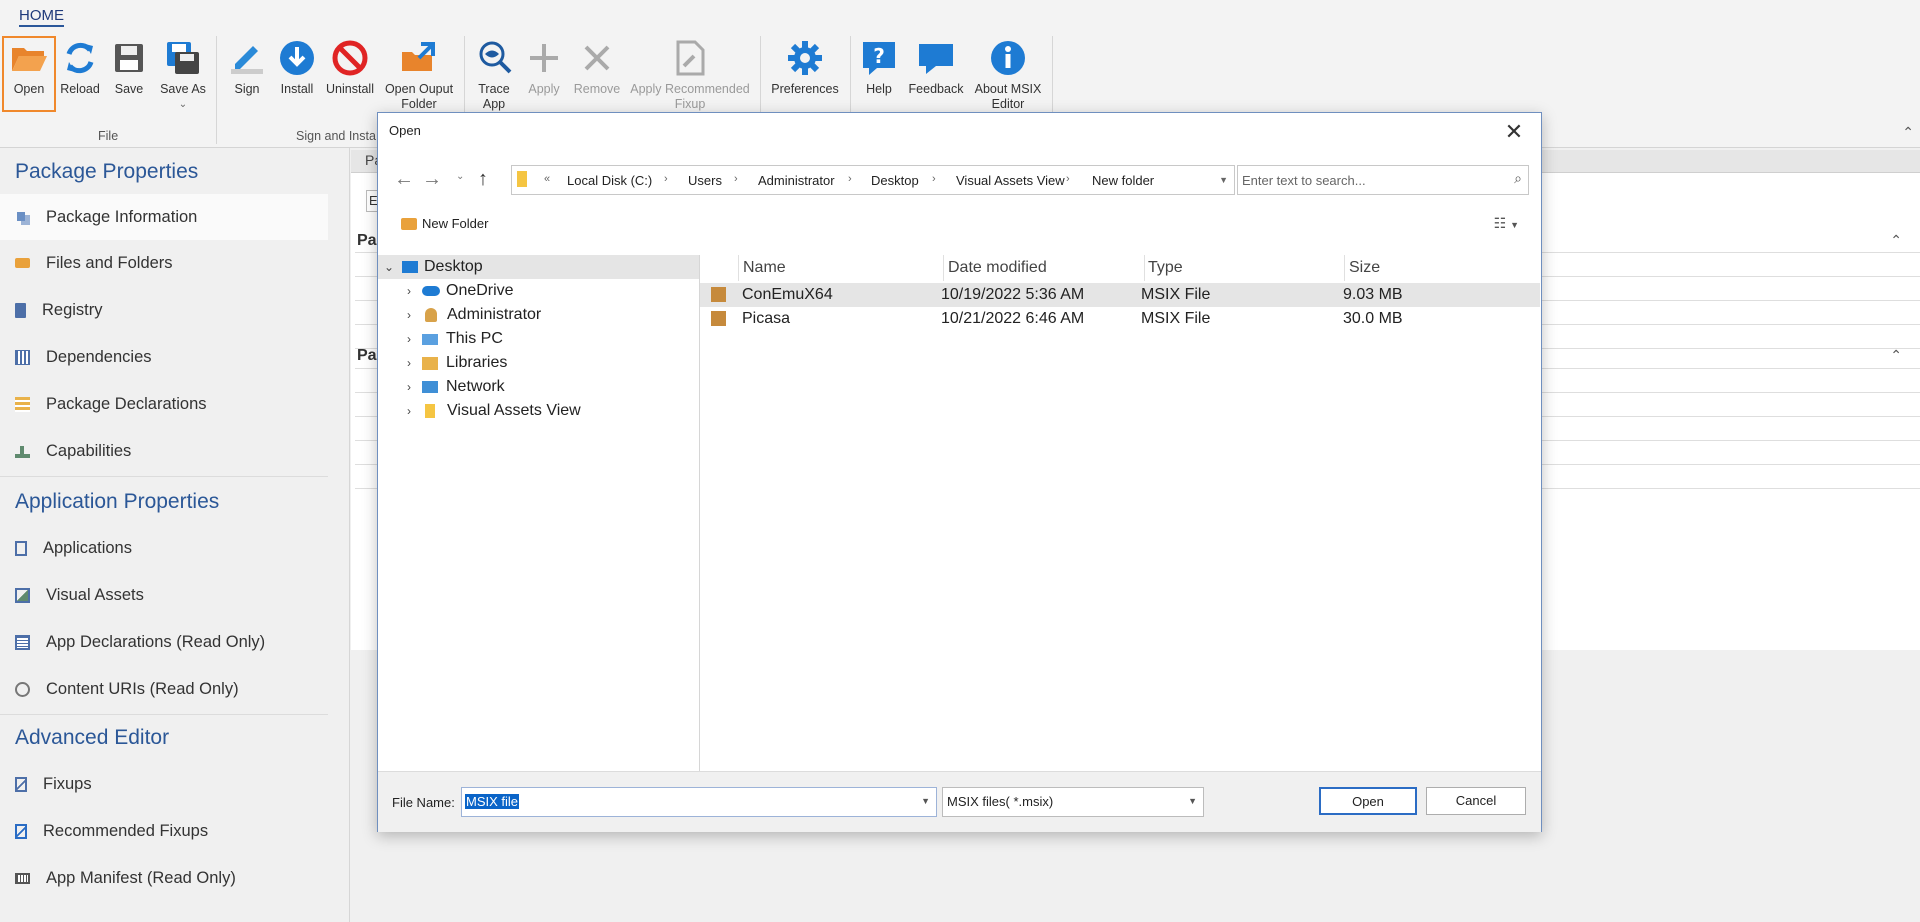 The image size is (1920, 922). Describe the element at coordinates (164, 784) in the screenshot. I see `sidebar-item-fixups: Fixups` at that location.